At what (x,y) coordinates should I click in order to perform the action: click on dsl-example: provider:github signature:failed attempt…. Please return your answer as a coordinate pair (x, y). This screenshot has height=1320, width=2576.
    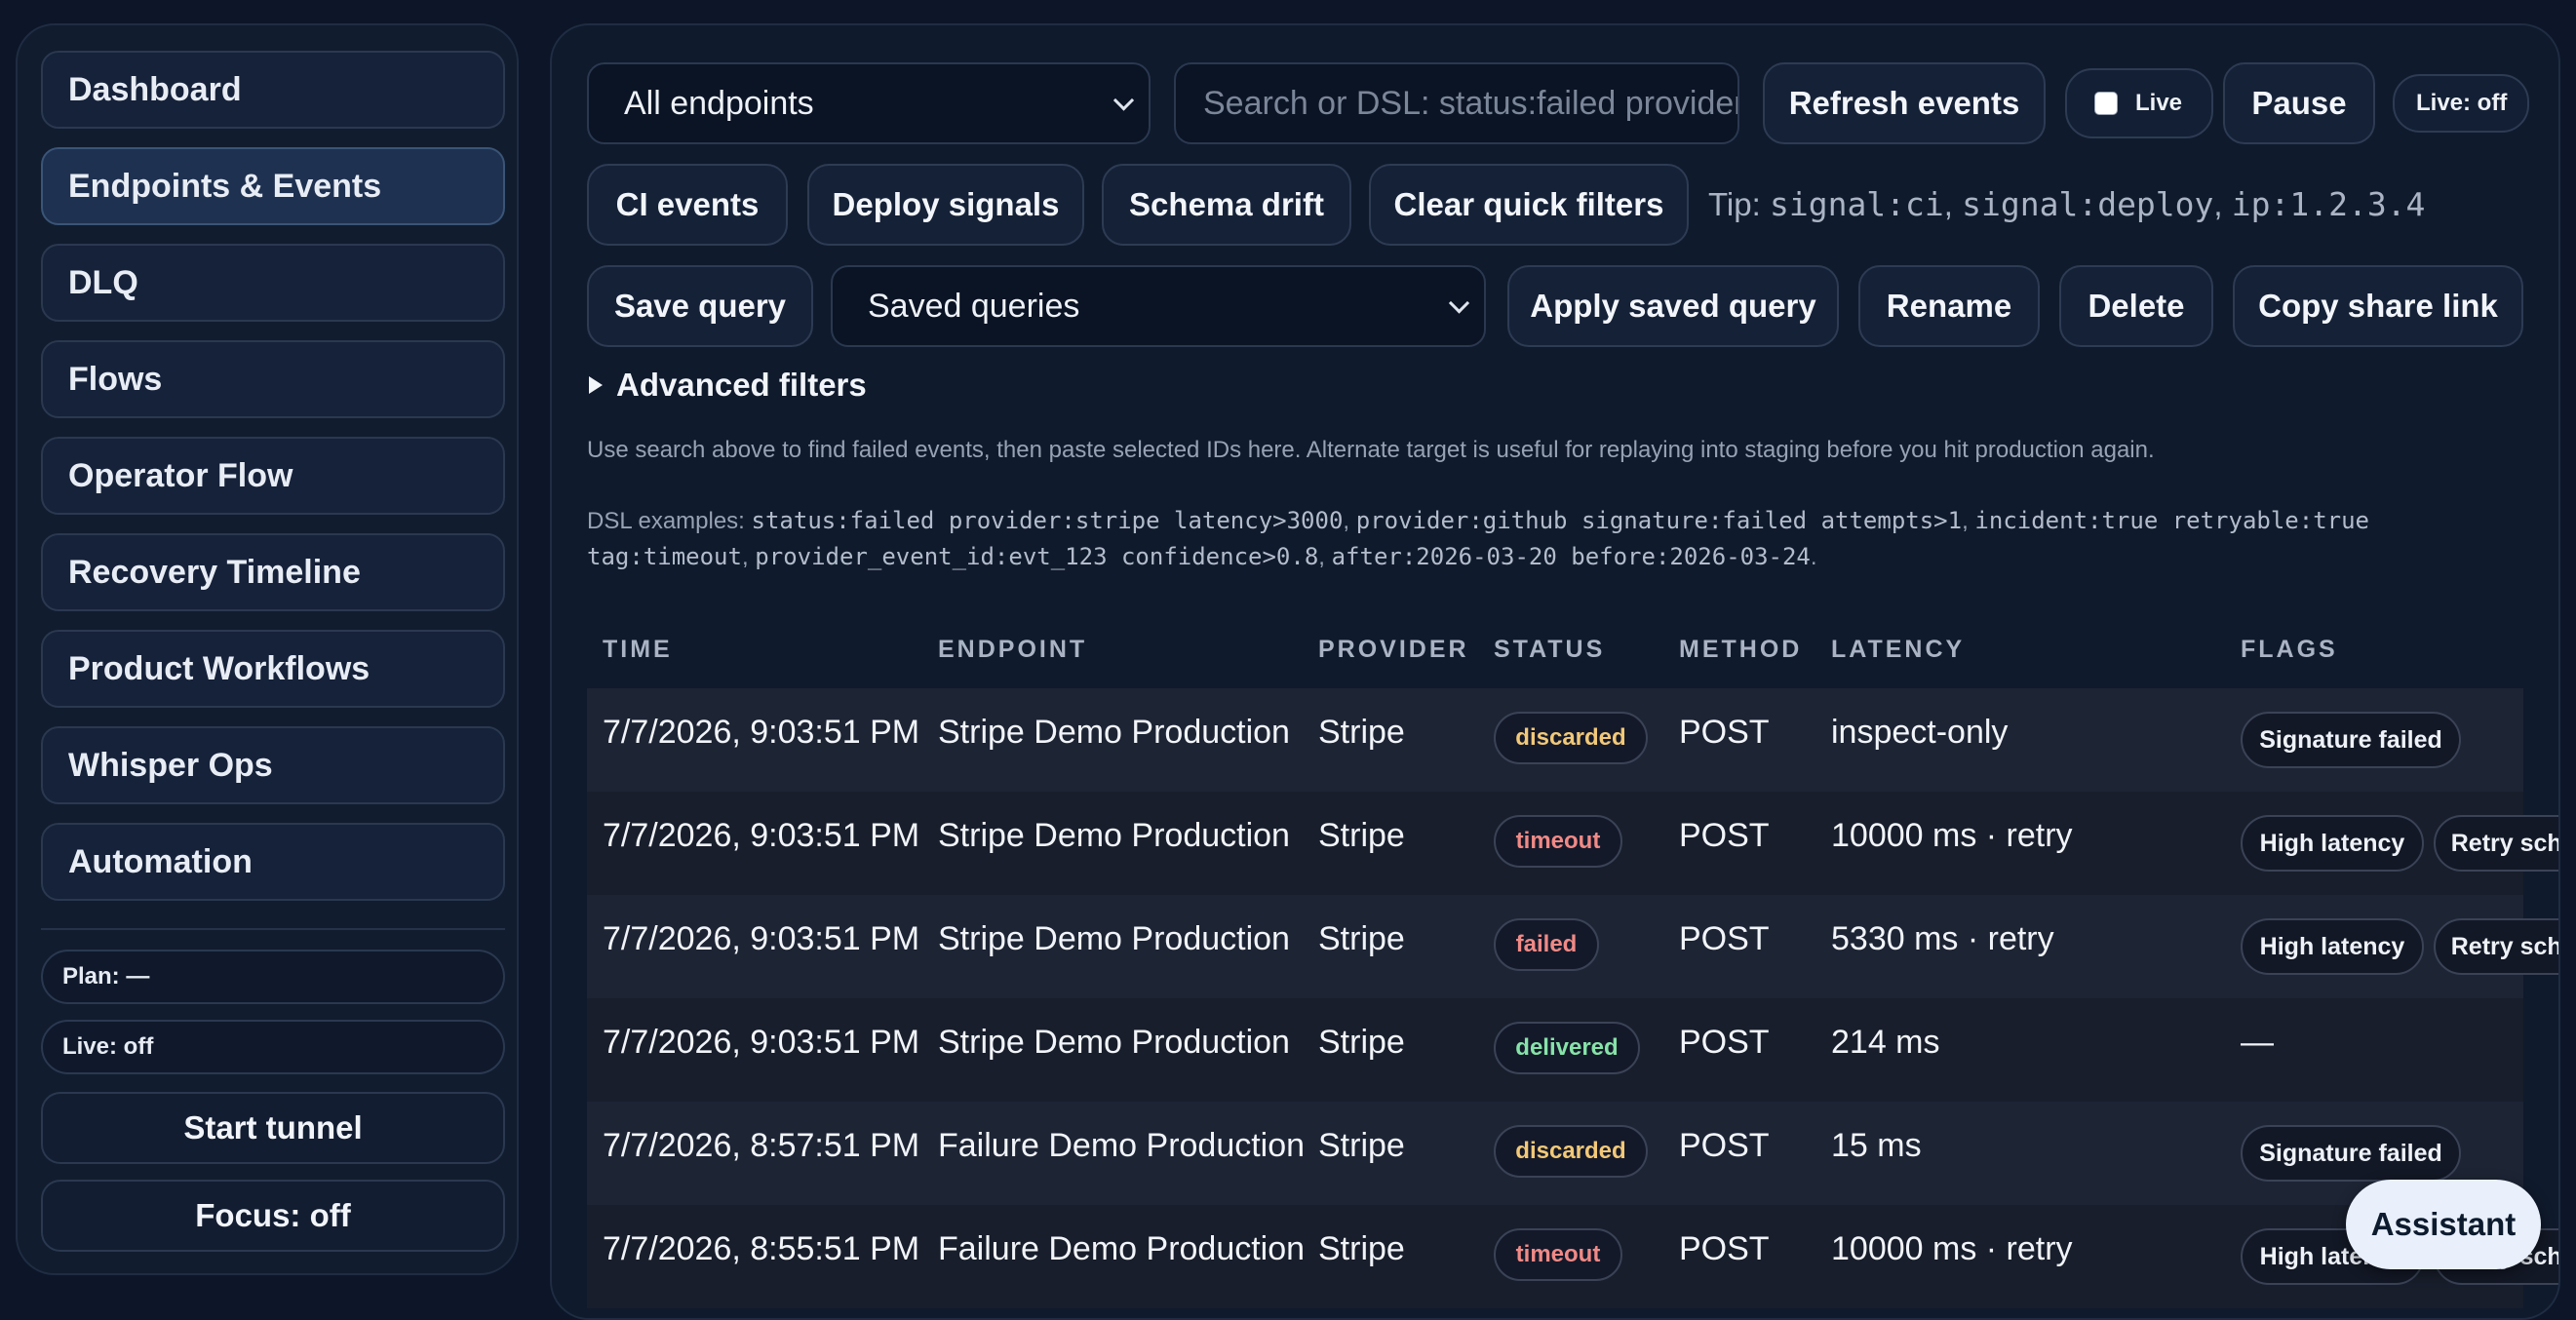
    Looking at the image, I should click on (1659, 521).